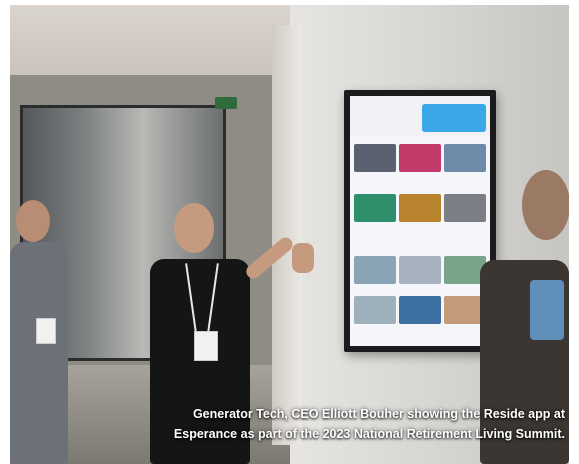 The height and width of the screenshot is (464, 579). What do you see at coordinates (269, 258) in the screenshot?
I see `presenter-arm` at bounding box center [269, 258].